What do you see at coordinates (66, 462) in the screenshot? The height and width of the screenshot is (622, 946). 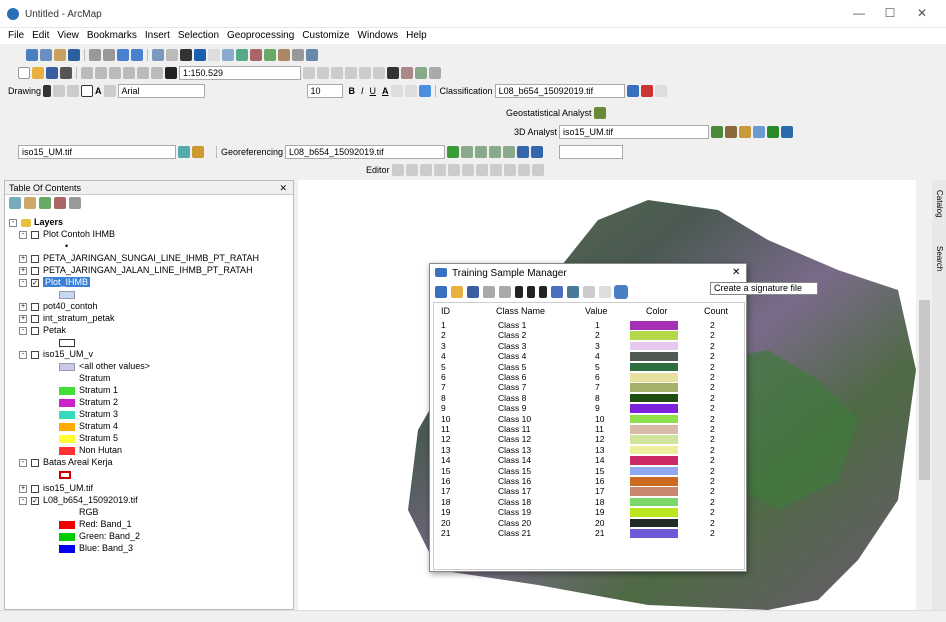 I see `toc-layer-batas-areal: - Batas Areal Kerja` at bounding box center [66, 462].